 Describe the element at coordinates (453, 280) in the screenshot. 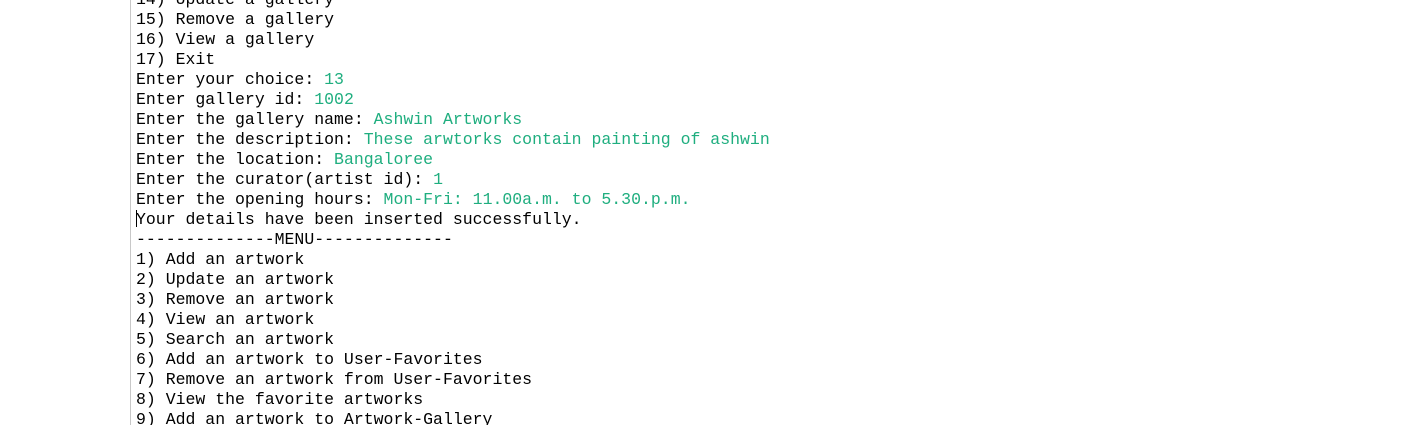

I see `console-line: 2) Update an artwork` at that location.